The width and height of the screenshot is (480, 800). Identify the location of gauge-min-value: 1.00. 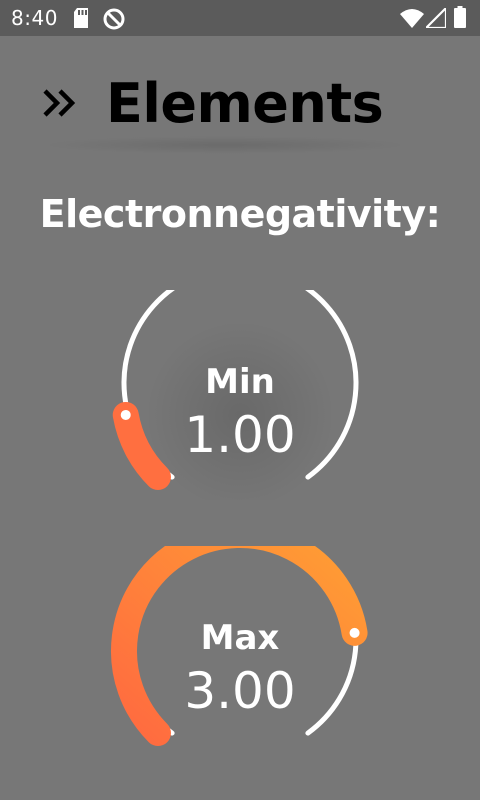
(240, 435).